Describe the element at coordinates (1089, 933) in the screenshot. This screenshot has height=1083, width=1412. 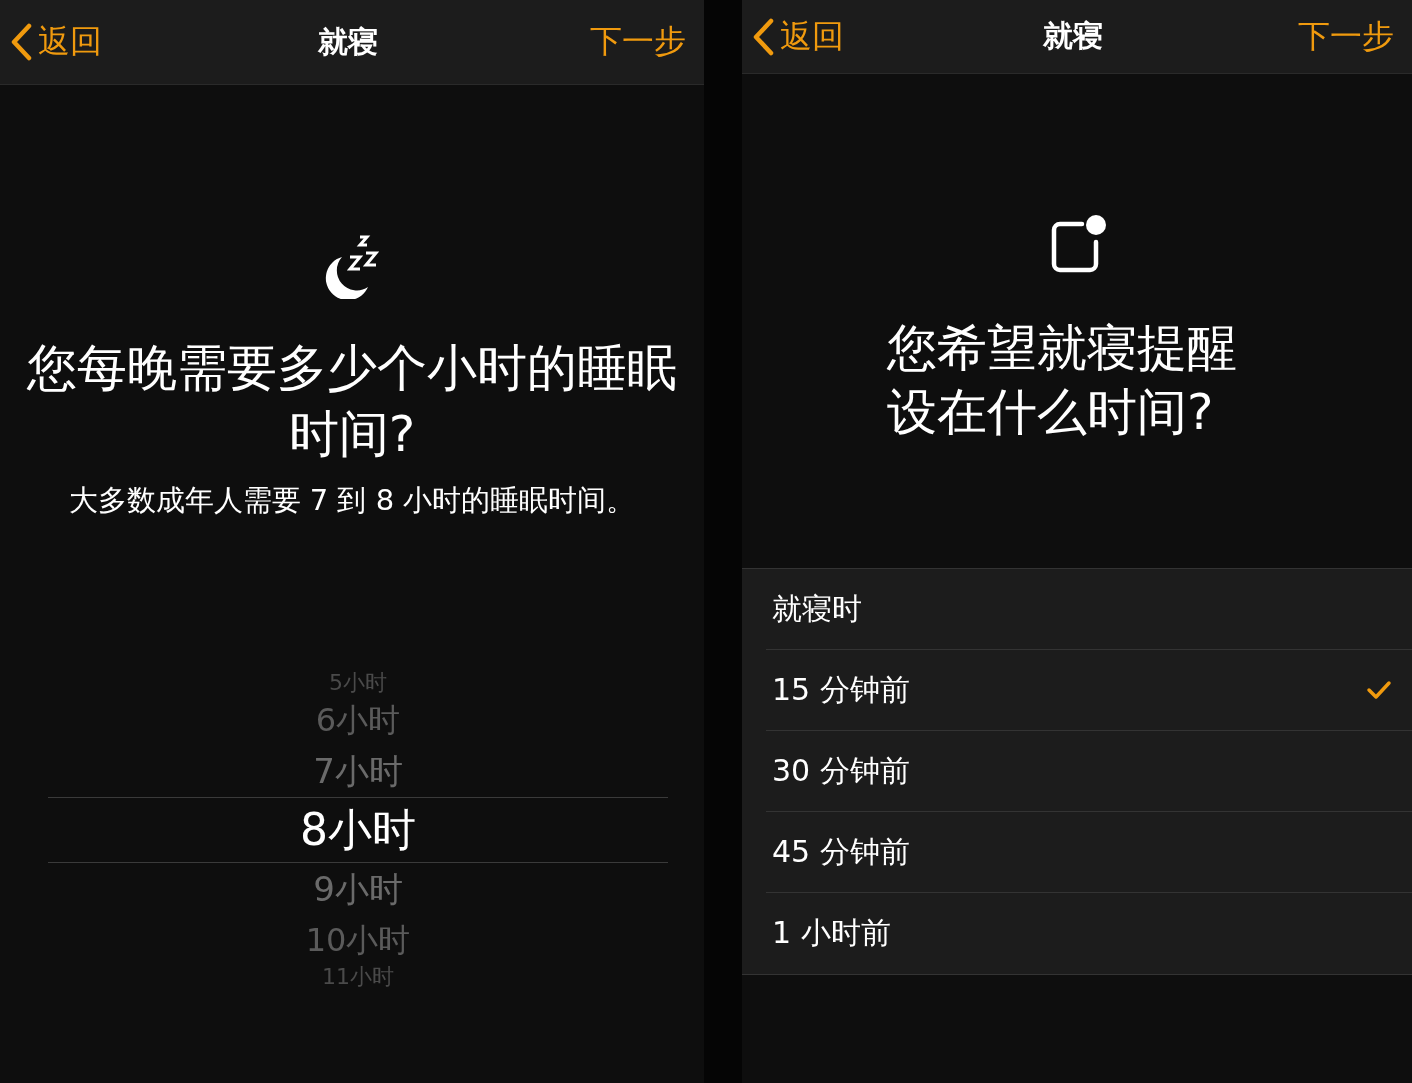
I see `option-row: 1 小时前` at that location.